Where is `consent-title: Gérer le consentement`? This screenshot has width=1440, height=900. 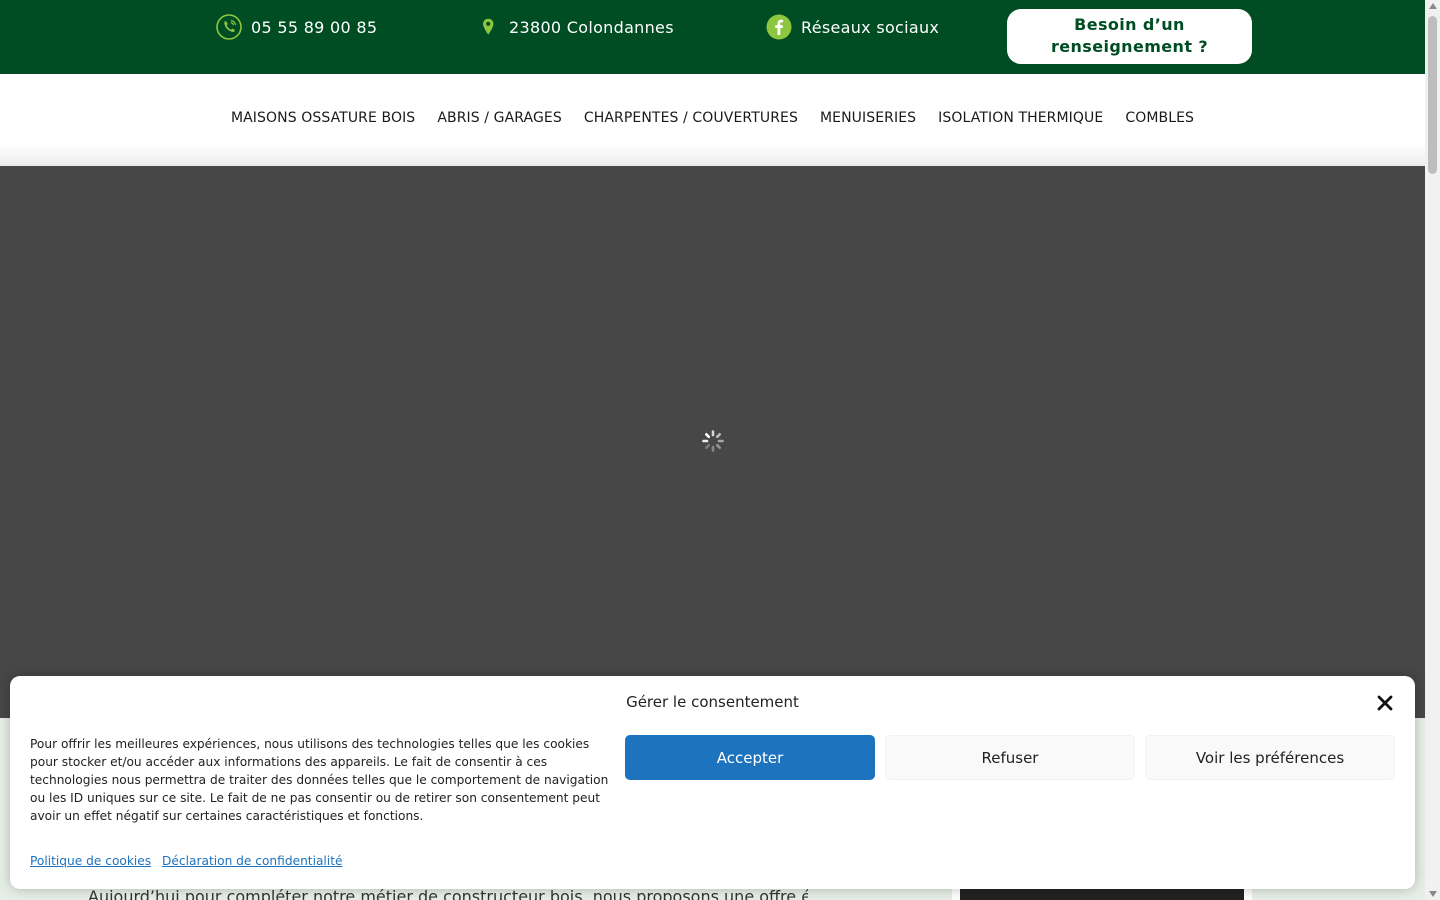 consent-title: Gérer le consentement is located at coordinates (712, 702).